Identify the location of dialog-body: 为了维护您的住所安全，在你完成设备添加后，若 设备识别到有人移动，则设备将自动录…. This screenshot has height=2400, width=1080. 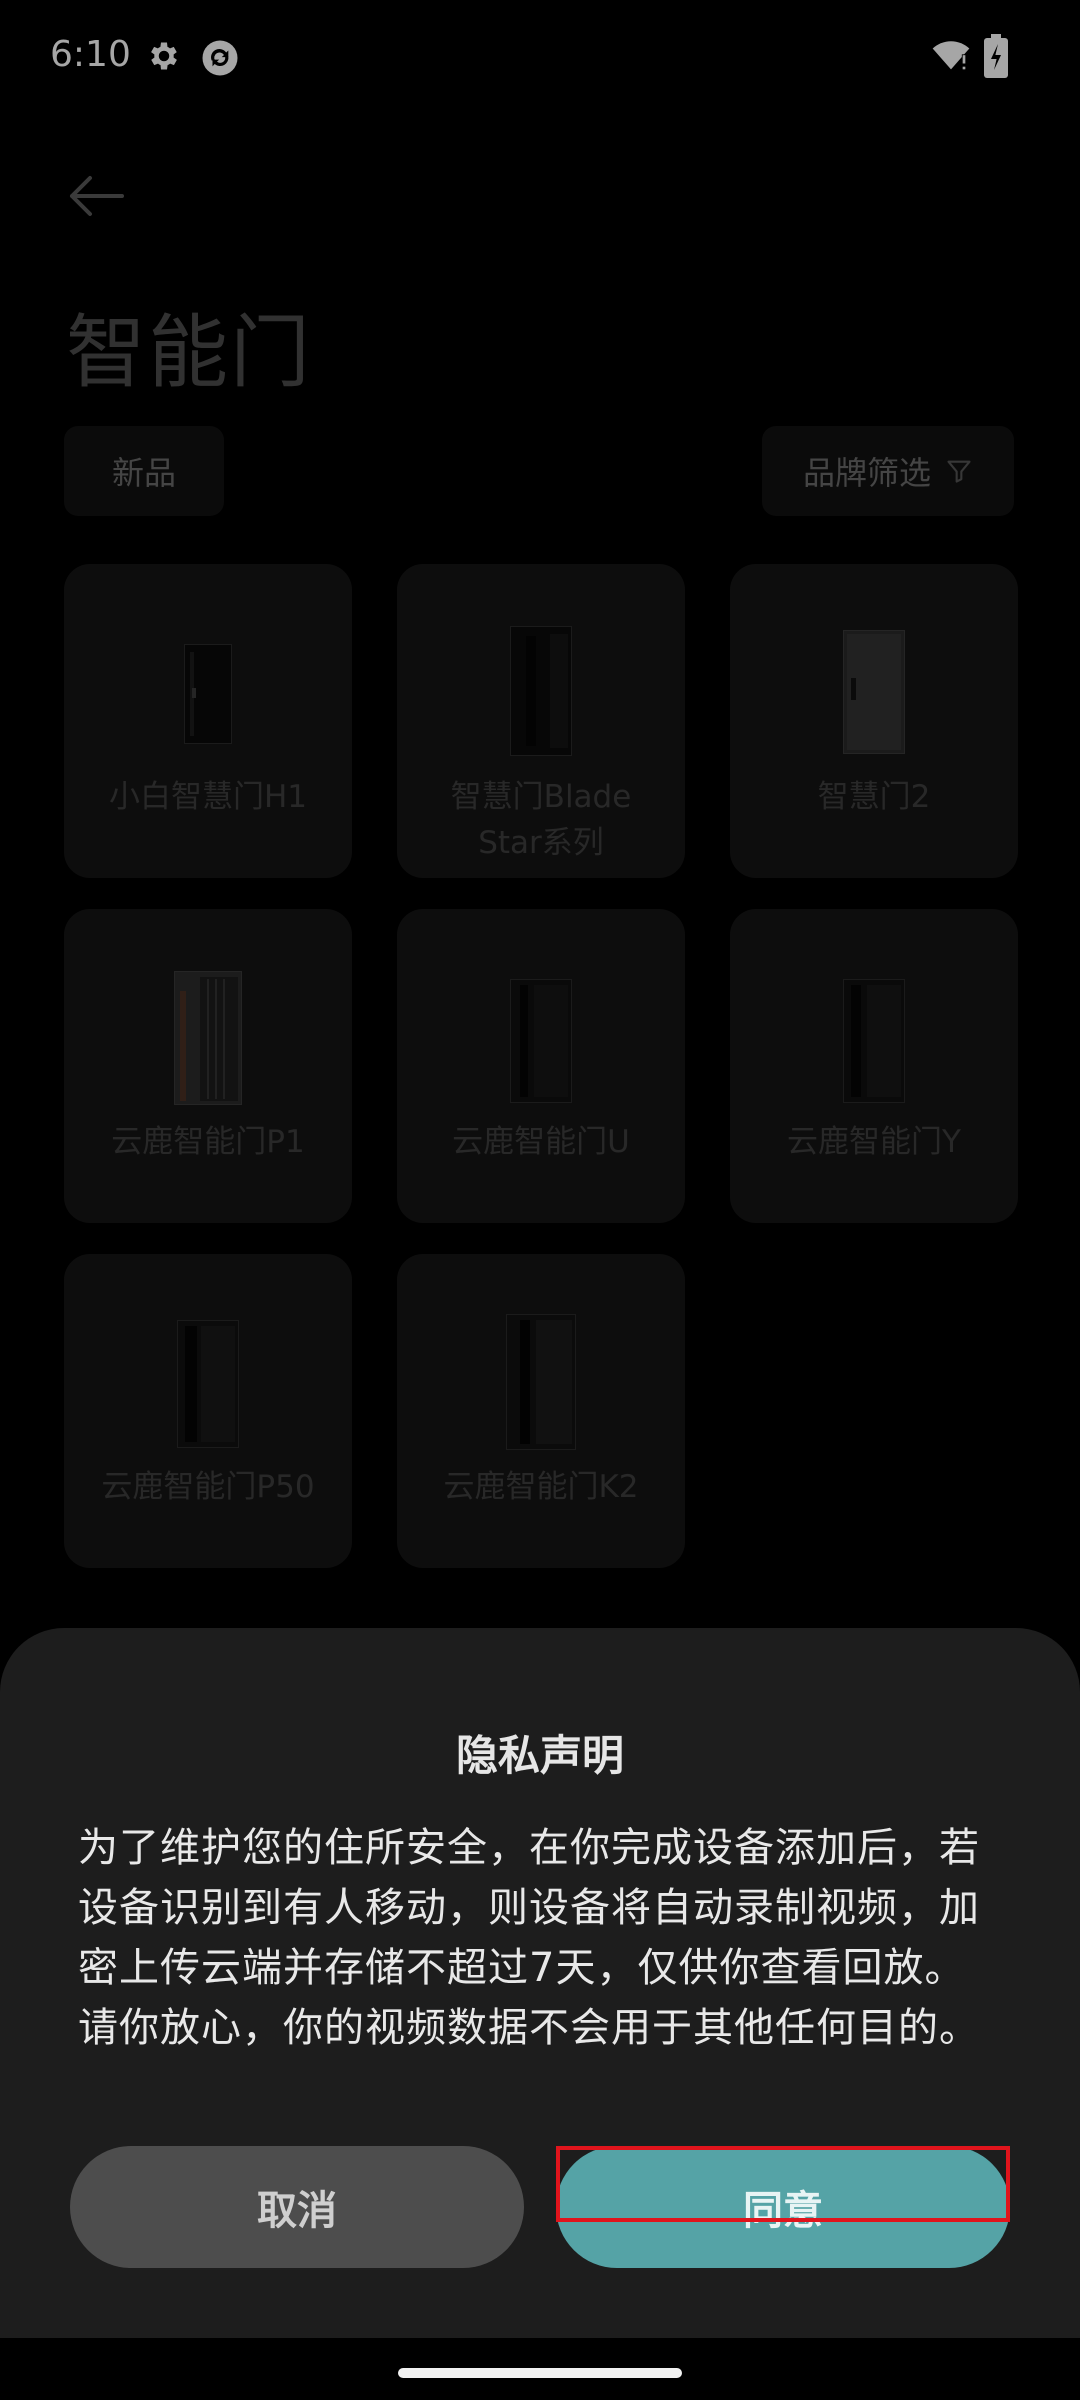
(543, 1938).